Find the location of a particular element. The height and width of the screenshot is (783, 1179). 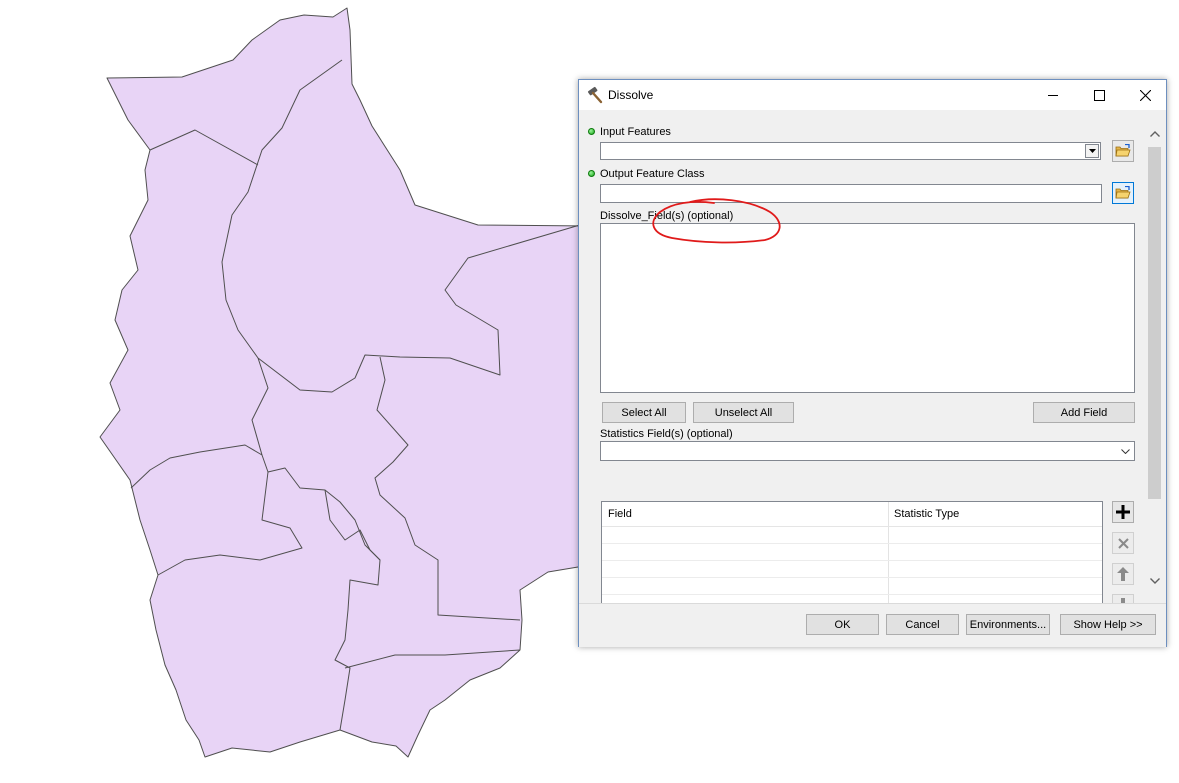

remove-row-button is located at coordinates (1123, 543).